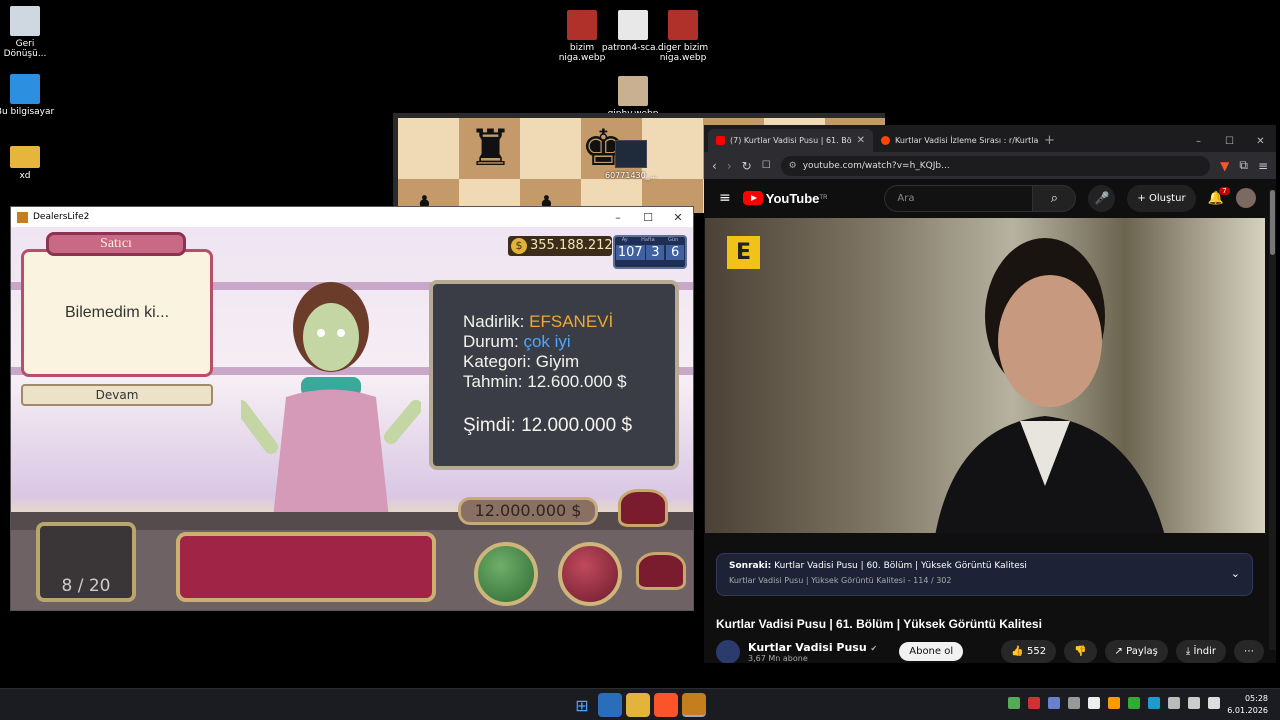 The width and height of the screenshot is (1280, 720). Describe the element at coordinates (807, 647) in the screenshot. I see `channel-name: Kurtlar Vadisi Pusu` at that location.